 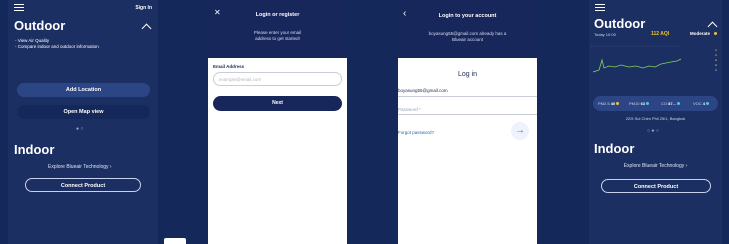 I want to click on page-indicator: ● ○, so click(x=80, y=129).